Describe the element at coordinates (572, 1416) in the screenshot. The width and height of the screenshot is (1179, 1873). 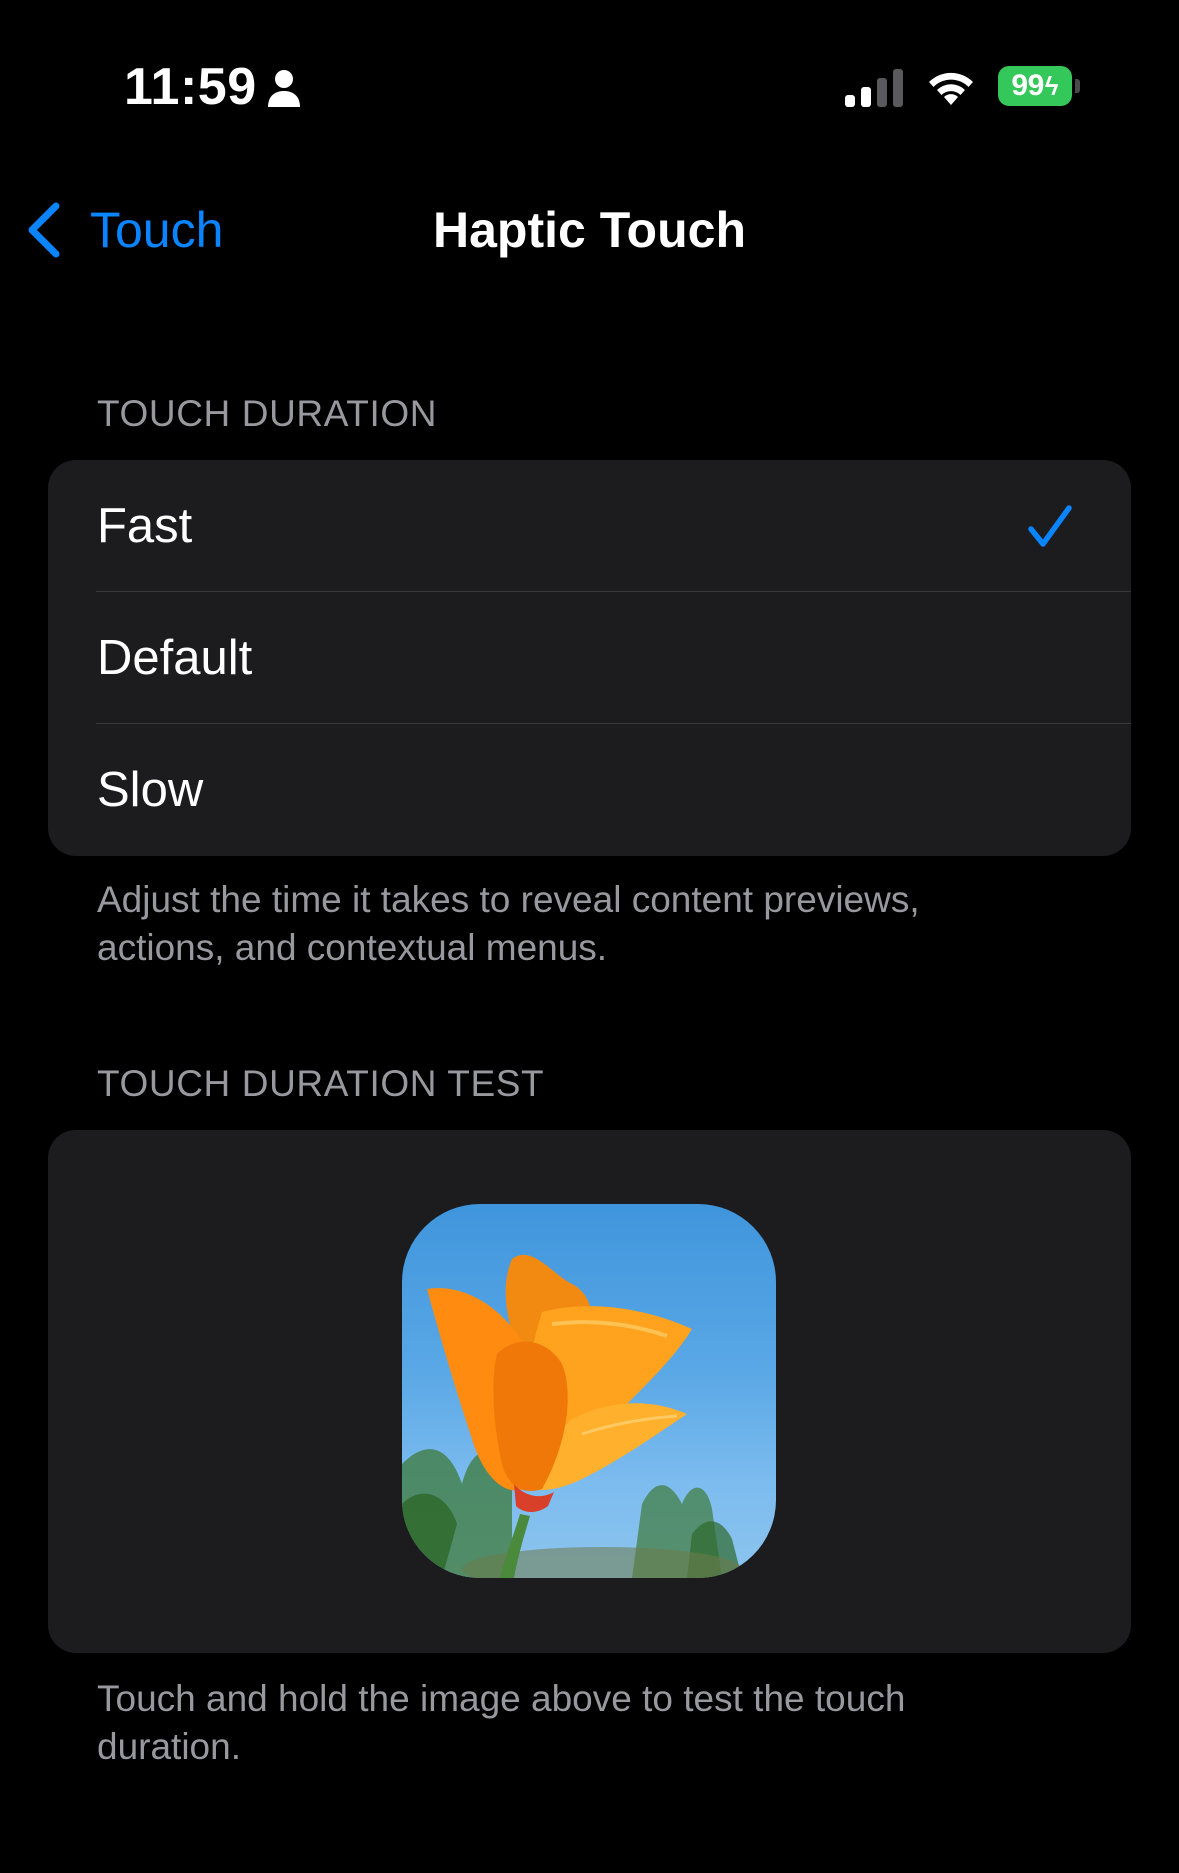
I see `flower-illustration` at that location.